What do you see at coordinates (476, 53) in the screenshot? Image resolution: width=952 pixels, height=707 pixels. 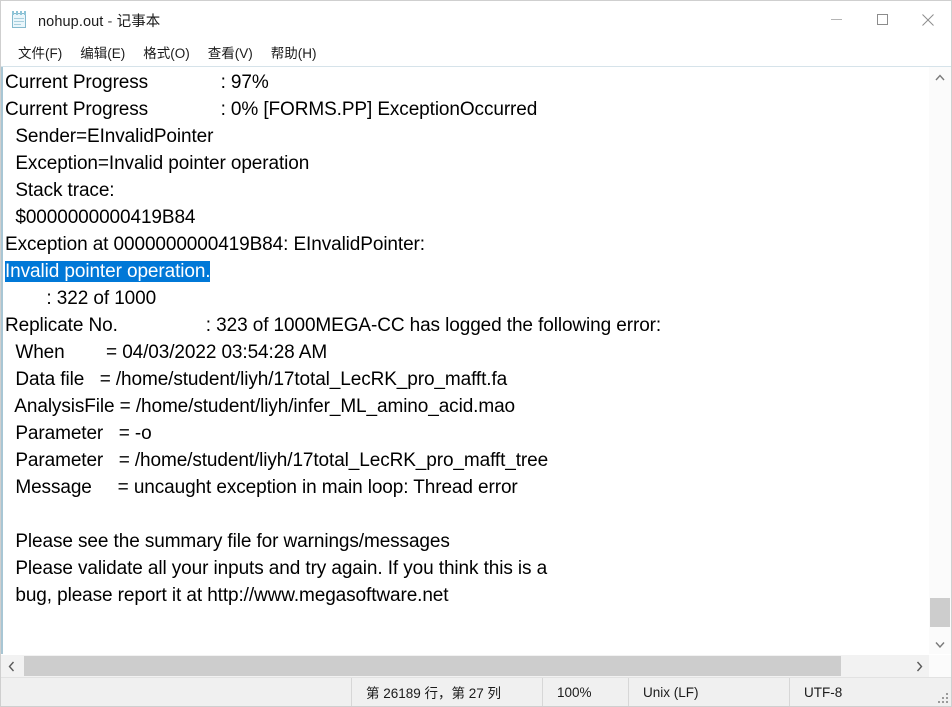 I see `menu-bar: 文件(F) 编辑(E) 格式(O) 查看(V) 帮助(H)` at bounding box center [476, 53].